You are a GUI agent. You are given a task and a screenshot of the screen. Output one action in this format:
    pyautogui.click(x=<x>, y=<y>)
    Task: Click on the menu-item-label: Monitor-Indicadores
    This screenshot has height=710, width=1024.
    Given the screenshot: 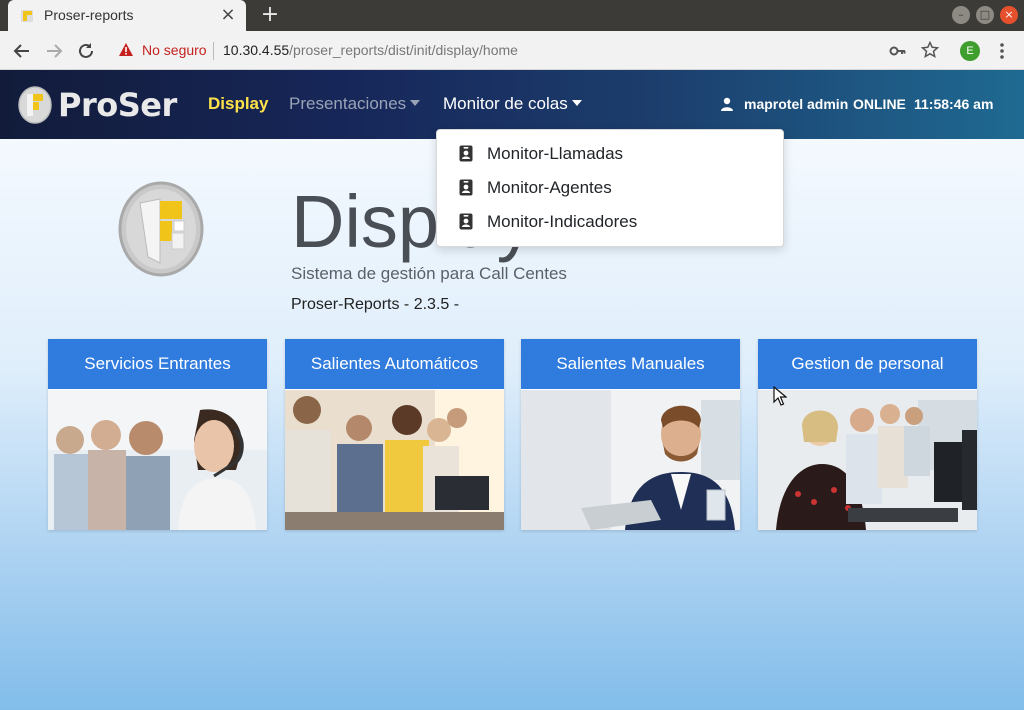 What is the action you would take?
    pyautogui.click(x=562, y=221)
    